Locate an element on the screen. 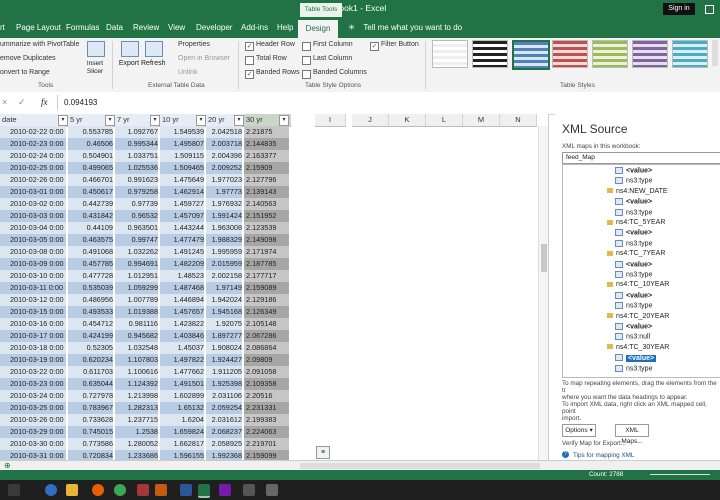 This screenshot has width=720, height=500. table-cell: 2010-02-23 0:00 is located at coordinates (33, 144).